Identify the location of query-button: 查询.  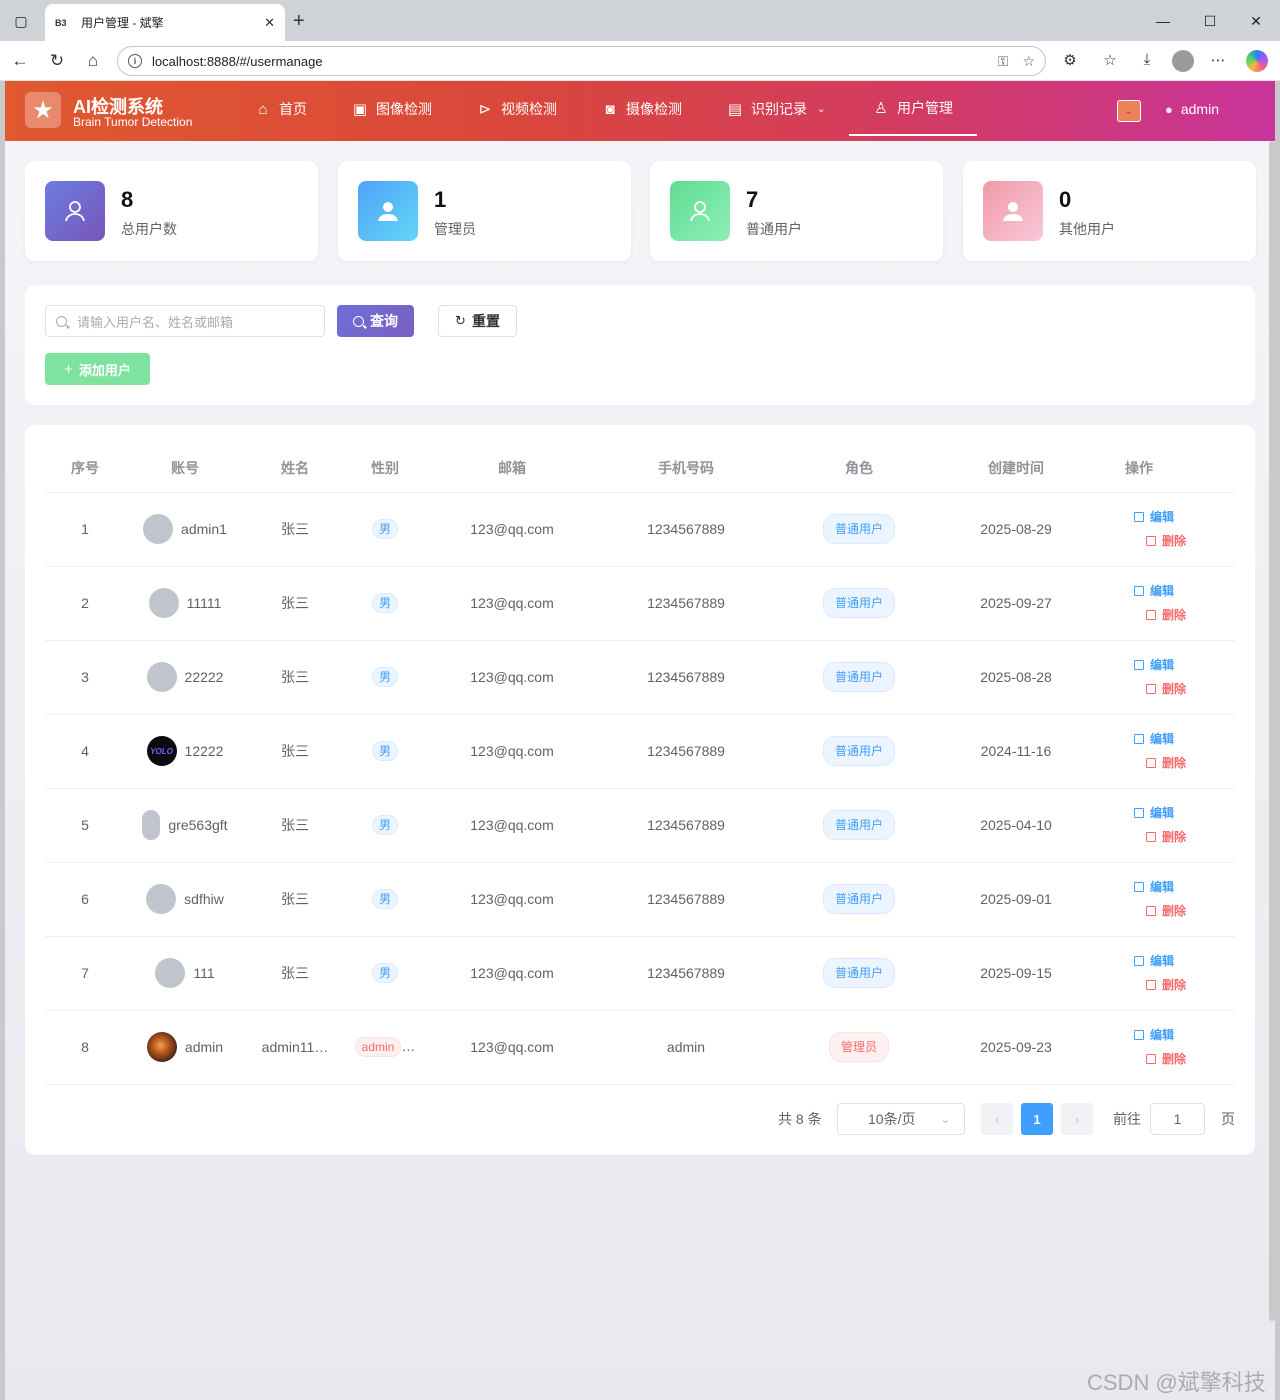
(375, 321).